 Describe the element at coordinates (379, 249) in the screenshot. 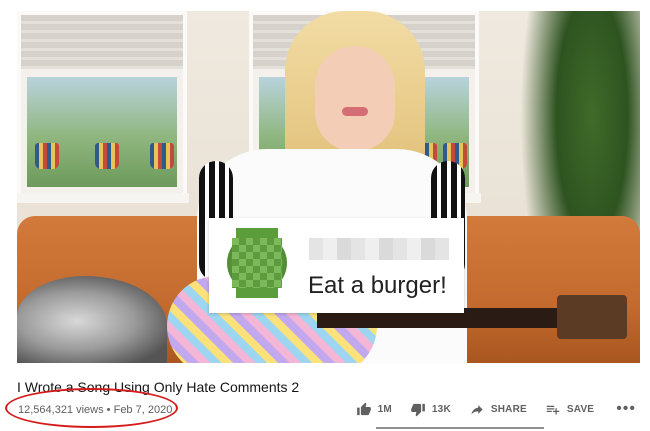

I see `pixelated-username` at that location.